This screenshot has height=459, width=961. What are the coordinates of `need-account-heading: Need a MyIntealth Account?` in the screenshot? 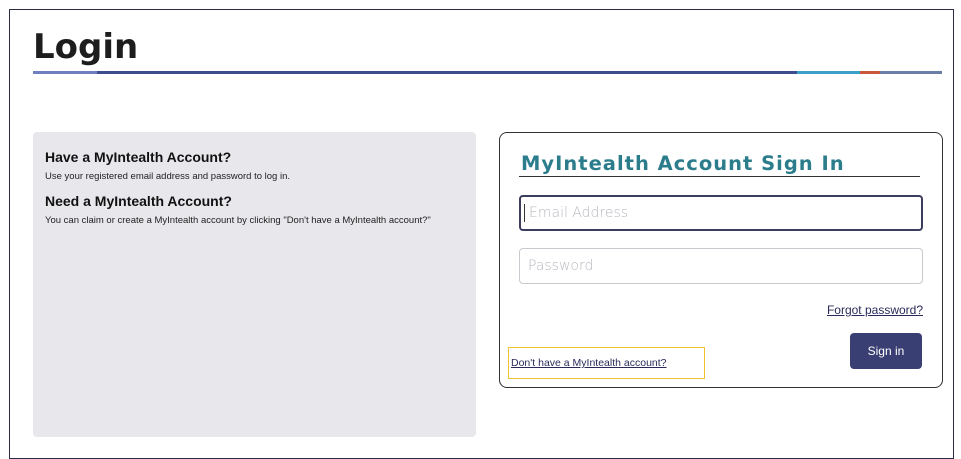 It's located at (138, 201).